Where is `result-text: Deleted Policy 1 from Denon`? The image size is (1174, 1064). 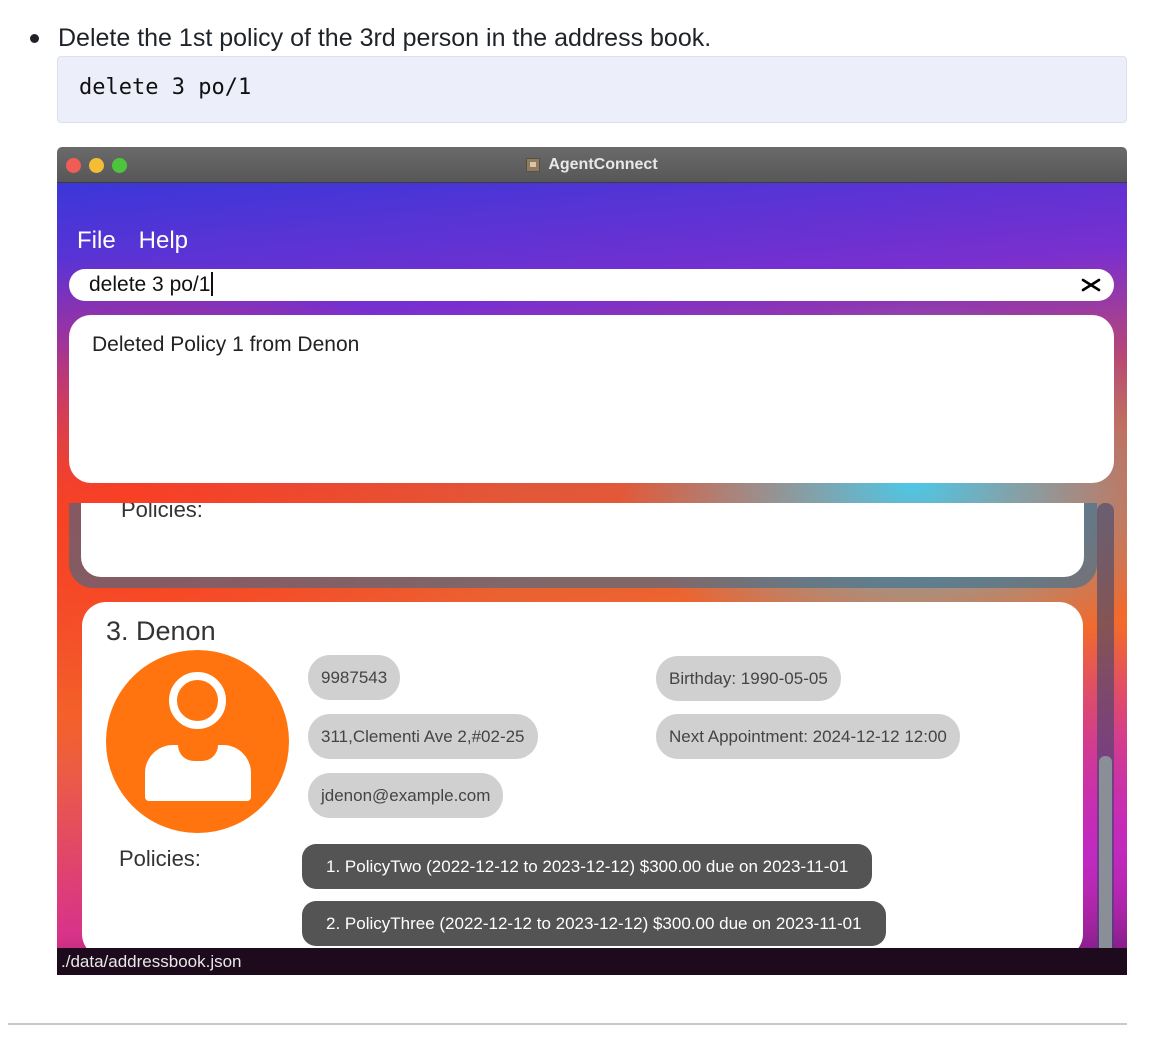
result-text: Deleted Policy 1 from Denon is located at coordinates (226, 344).